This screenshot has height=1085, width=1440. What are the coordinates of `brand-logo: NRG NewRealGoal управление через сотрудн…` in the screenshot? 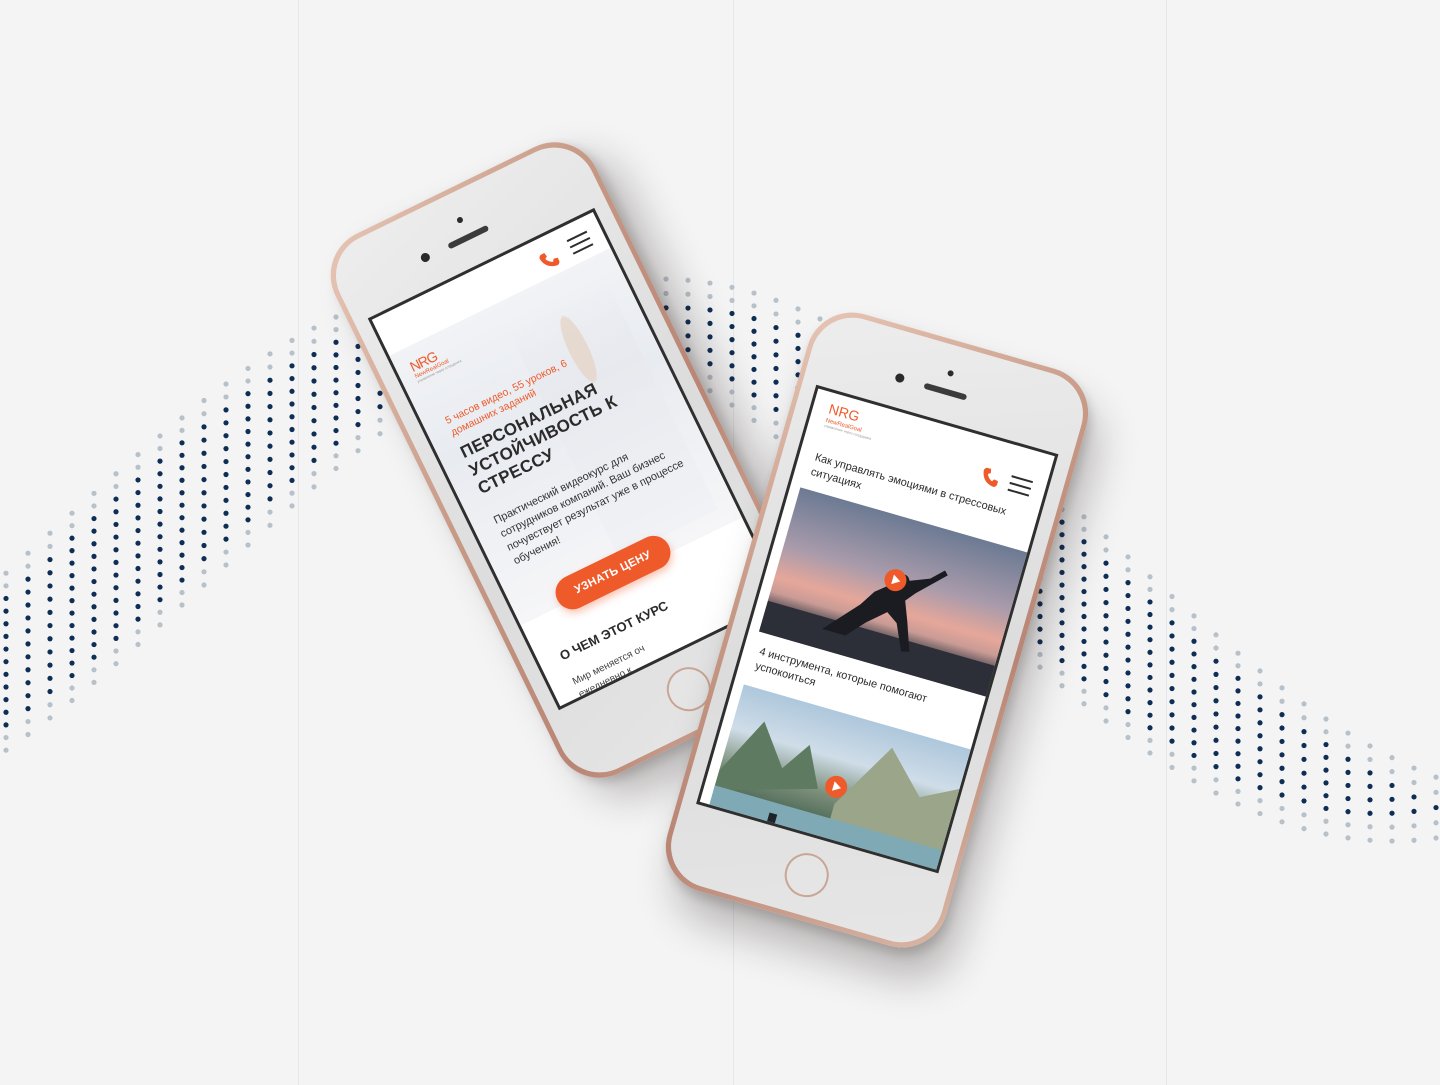 It's located at (851, 421).